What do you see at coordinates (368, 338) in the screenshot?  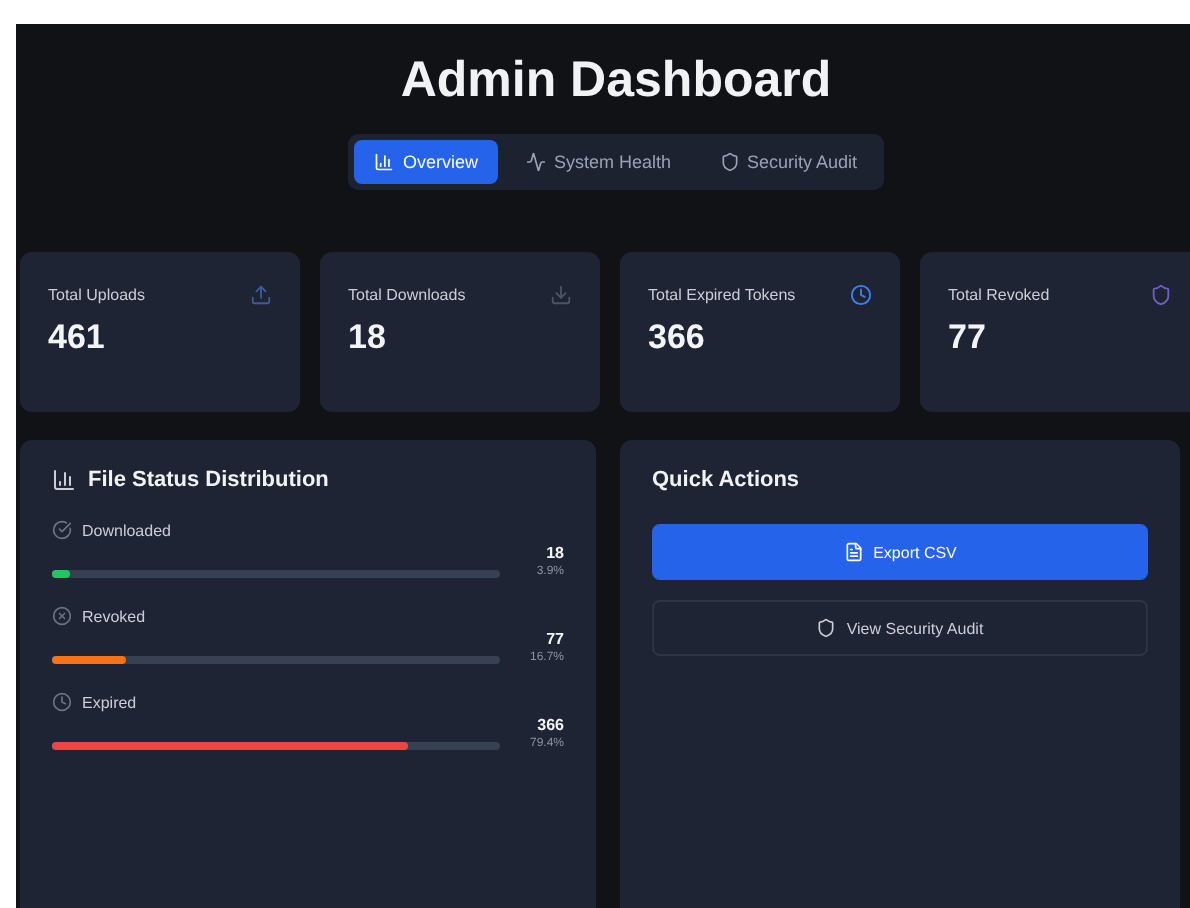 I see `stat-value: 18` at bounding box center [368, 338].